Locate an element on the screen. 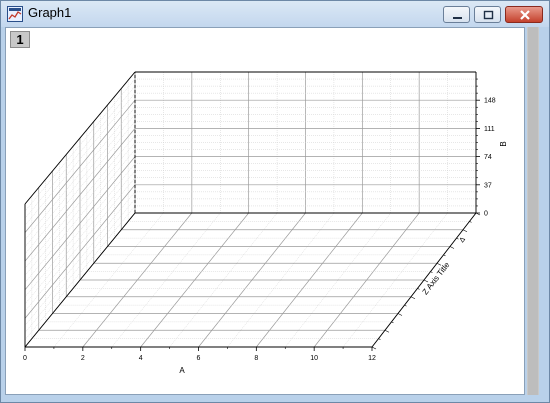 The height and width of the screenshot is (403, 550). y-tick-label: 74 is located at coordinates (488, 157).